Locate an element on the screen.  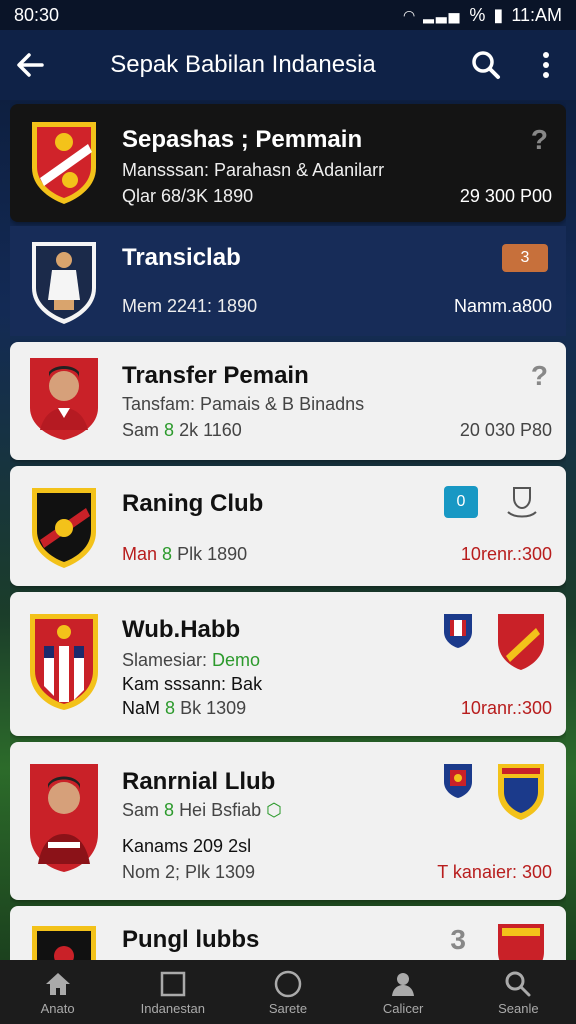
home-icon is located at coordinates (57, 983).